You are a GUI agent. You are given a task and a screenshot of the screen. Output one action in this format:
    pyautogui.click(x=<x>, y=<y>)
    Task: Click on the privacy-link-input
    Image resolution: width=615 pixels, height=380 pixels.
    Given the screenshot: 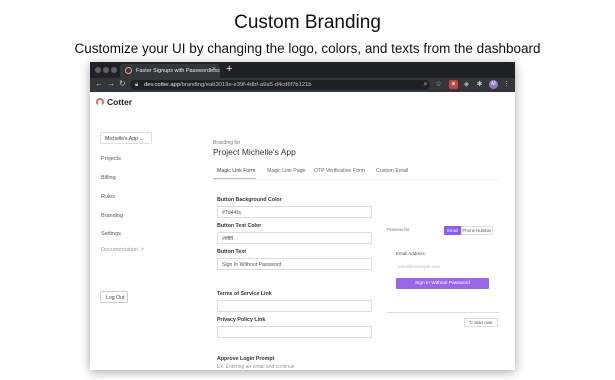 What is the action you would take?
    pyautogui.click(x=294, y=332)
    